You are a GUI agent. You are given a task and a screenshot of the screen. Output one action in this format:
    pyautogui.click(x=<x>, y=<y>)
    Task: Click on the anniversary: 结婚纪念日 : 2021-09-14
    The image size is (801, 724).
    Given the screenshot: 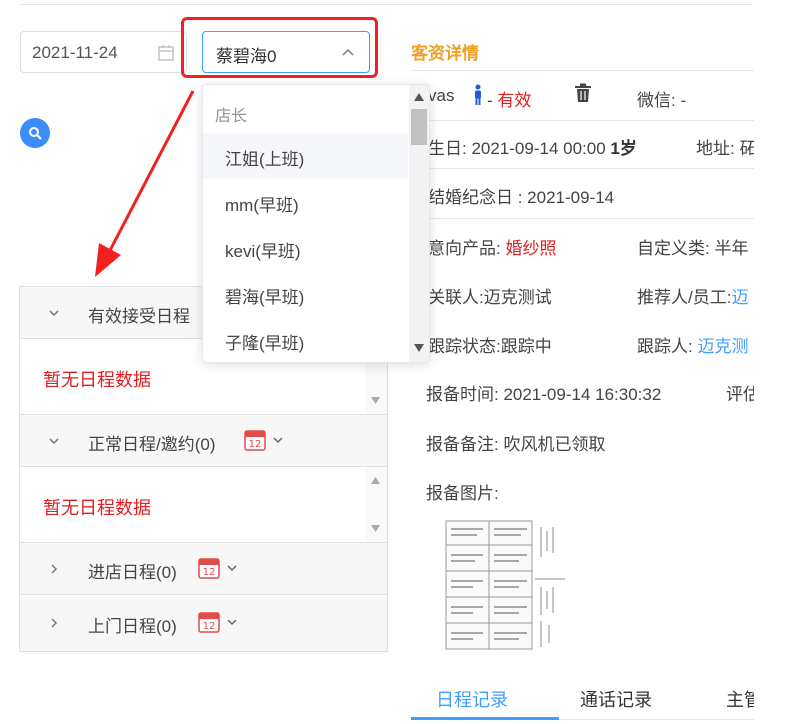 What is the action you would take?
    pyautogui.click(x=521, y=197)
    